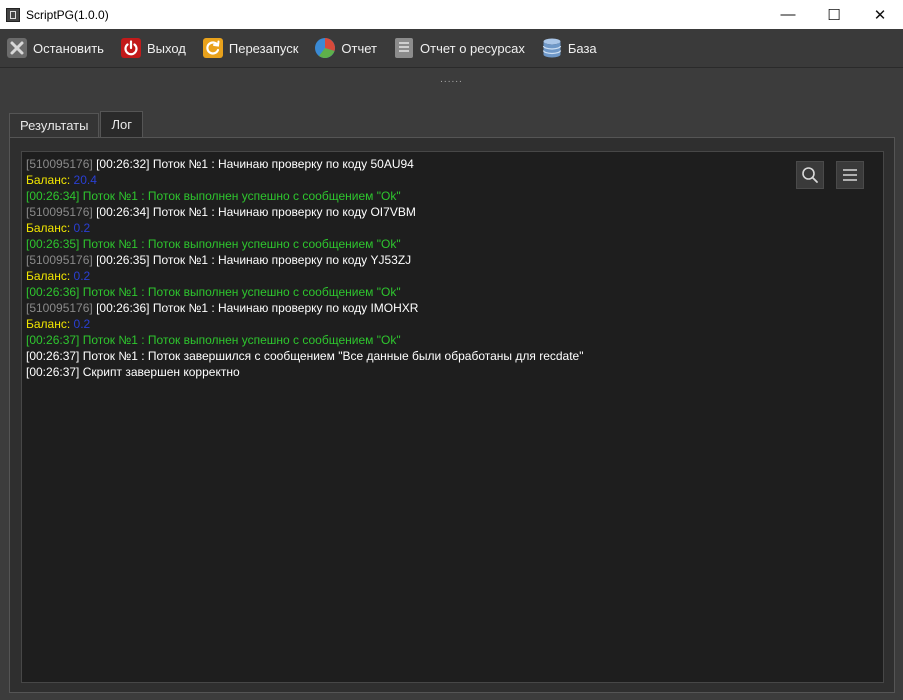 This screenshot has width=903, height=700. I want to click on database-icon, so click(552, 48).